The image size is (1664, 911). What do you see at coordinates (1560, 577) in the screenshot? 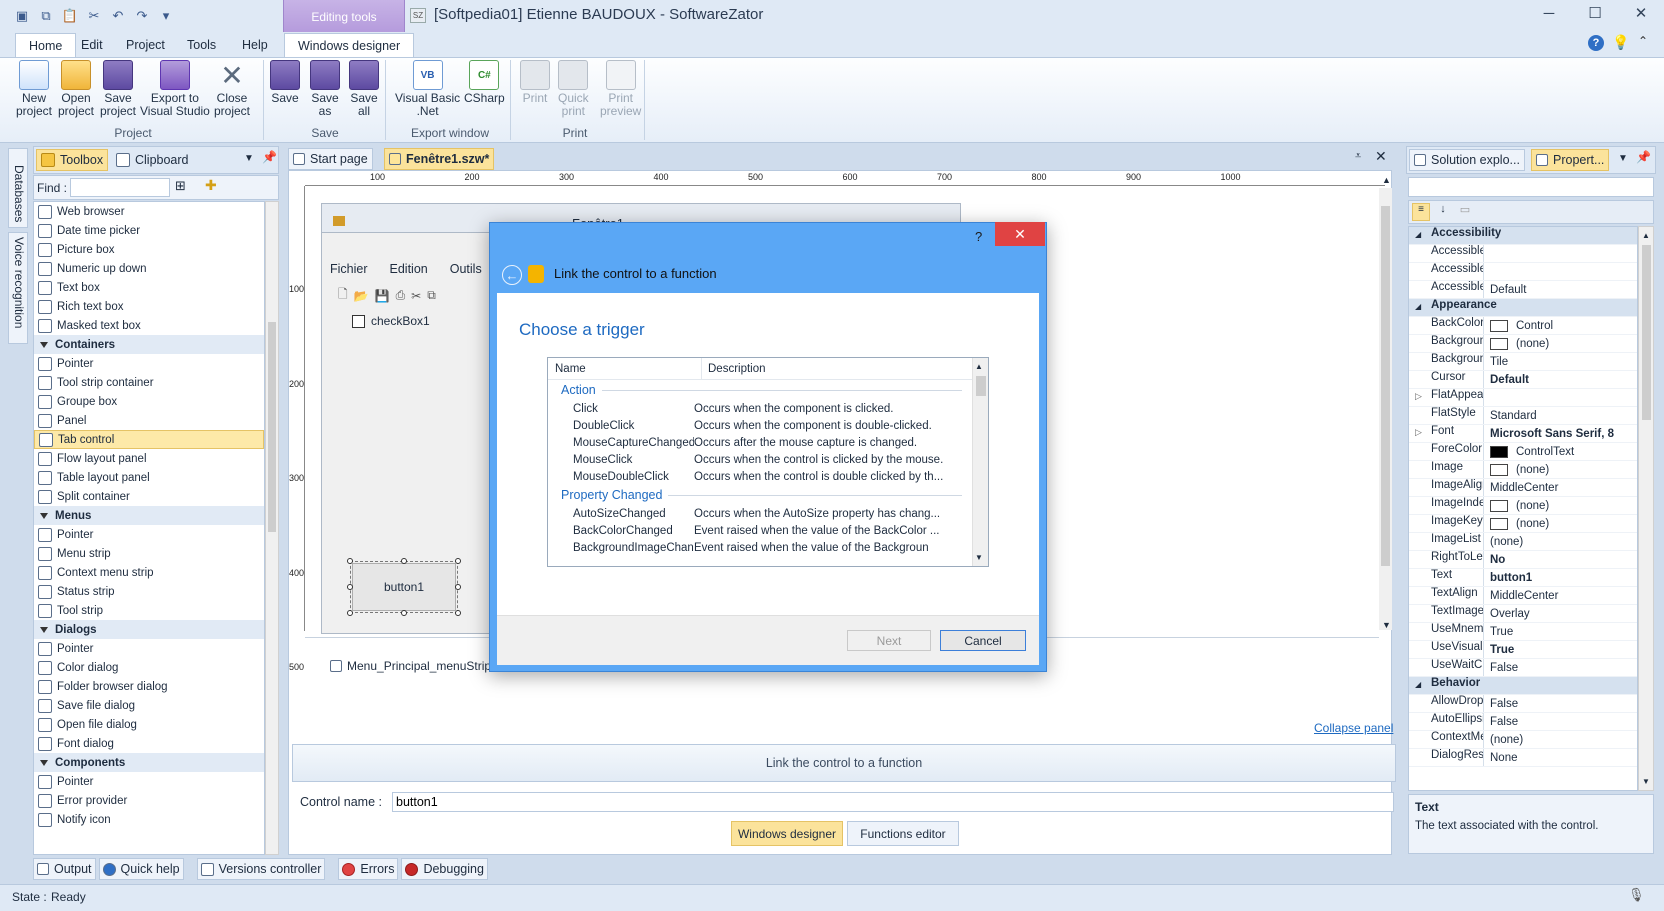
I see `property-value: button1` at bounding box center [1560, 577].